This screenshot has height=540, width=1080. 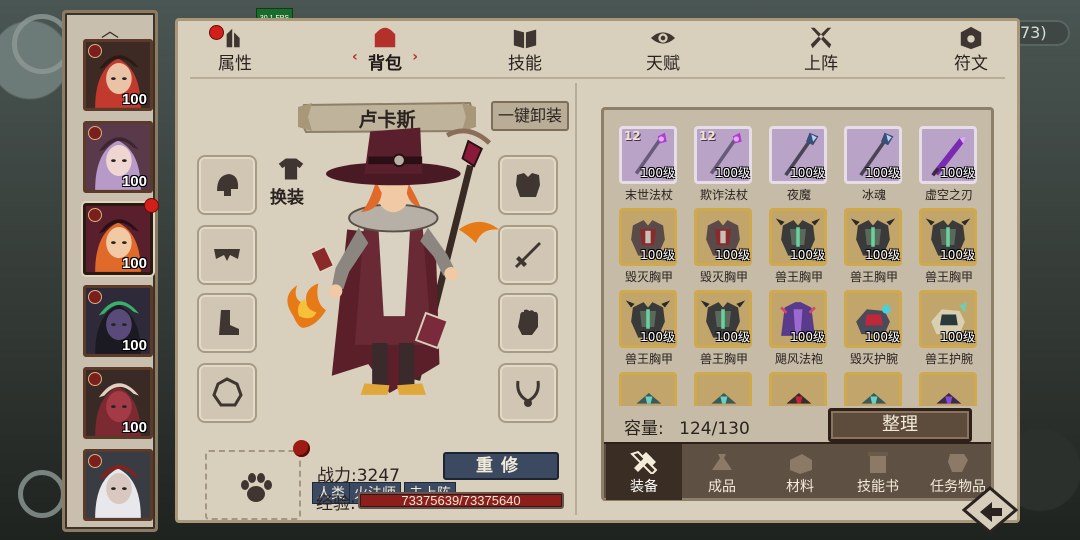 I want to click on tab-talent-eye: 天赋, so click(x=663, y=49).